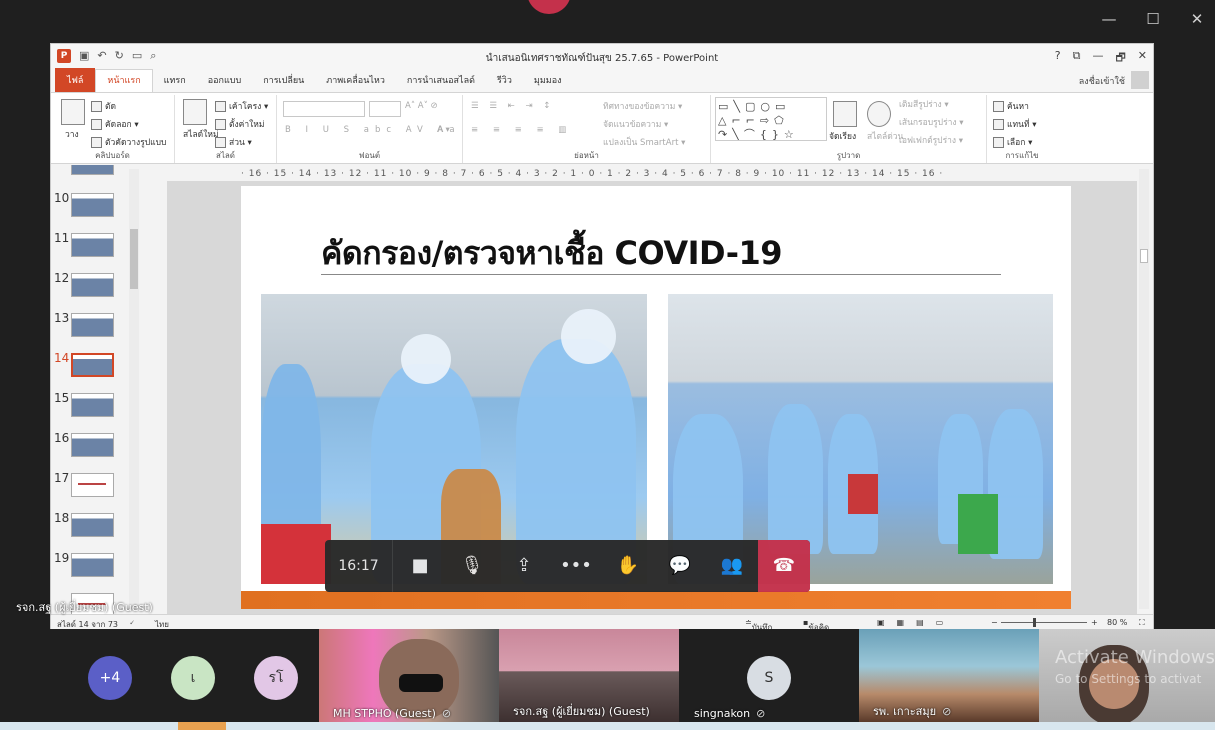 The height and width of the screenshot is (730, 1215). I want to click on arrange-icon, so click(845, 114).